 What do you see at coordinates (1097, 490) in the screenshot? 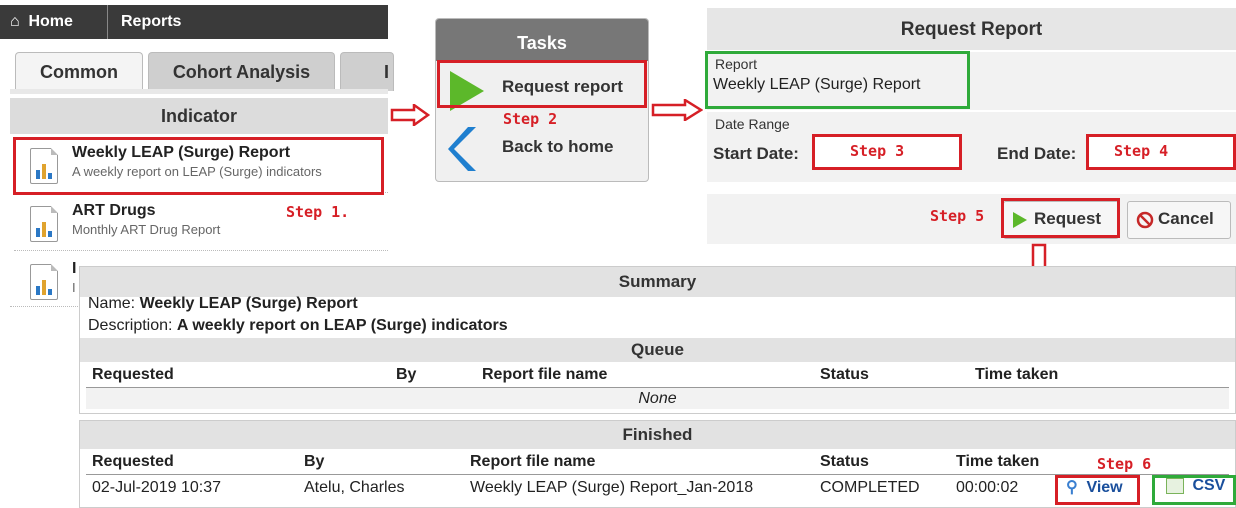
I see `annotation-box-step6` at bounding box center [1097, 490].